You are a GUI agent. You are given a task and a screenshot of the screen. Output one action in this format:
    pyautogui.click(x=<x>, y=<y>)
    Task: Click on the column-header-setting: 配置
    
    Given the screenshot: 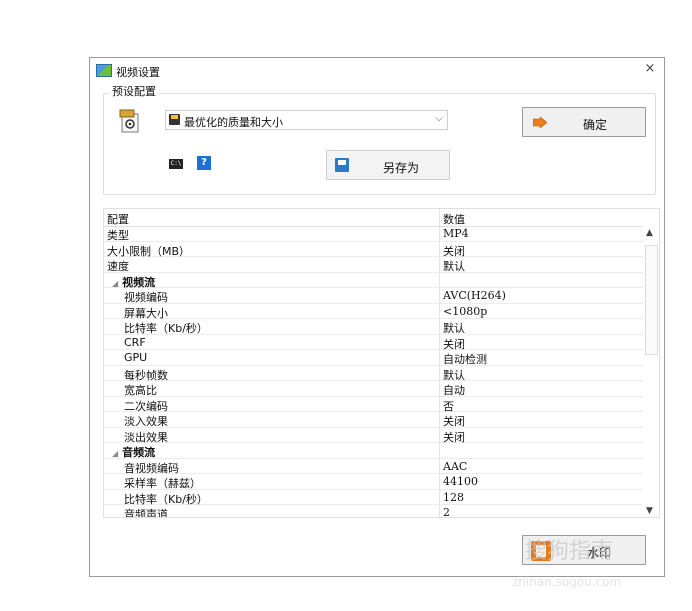 What is the action you would take?
    pyautogui.click(x=118, y=219)
    